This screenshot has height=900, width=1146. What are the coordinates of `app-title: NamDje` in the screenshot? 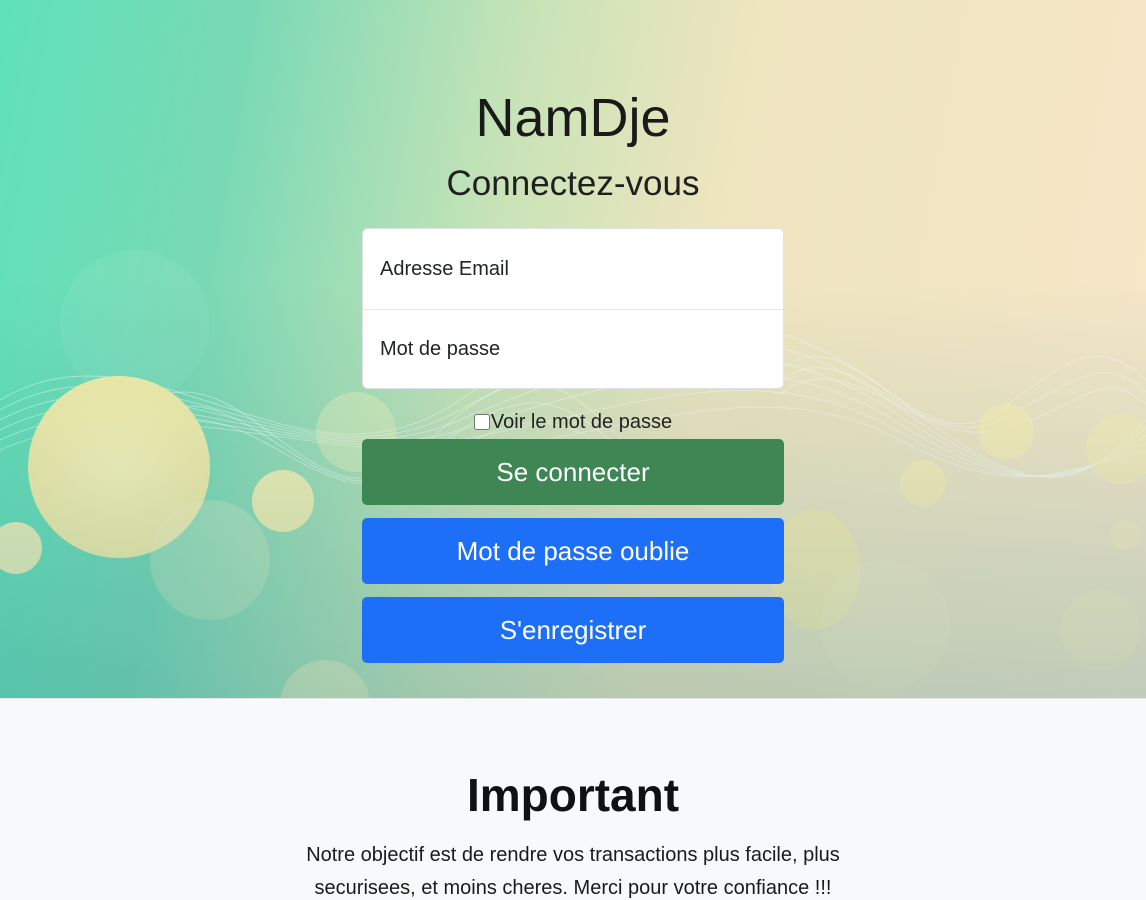 It's located at (573, 118).